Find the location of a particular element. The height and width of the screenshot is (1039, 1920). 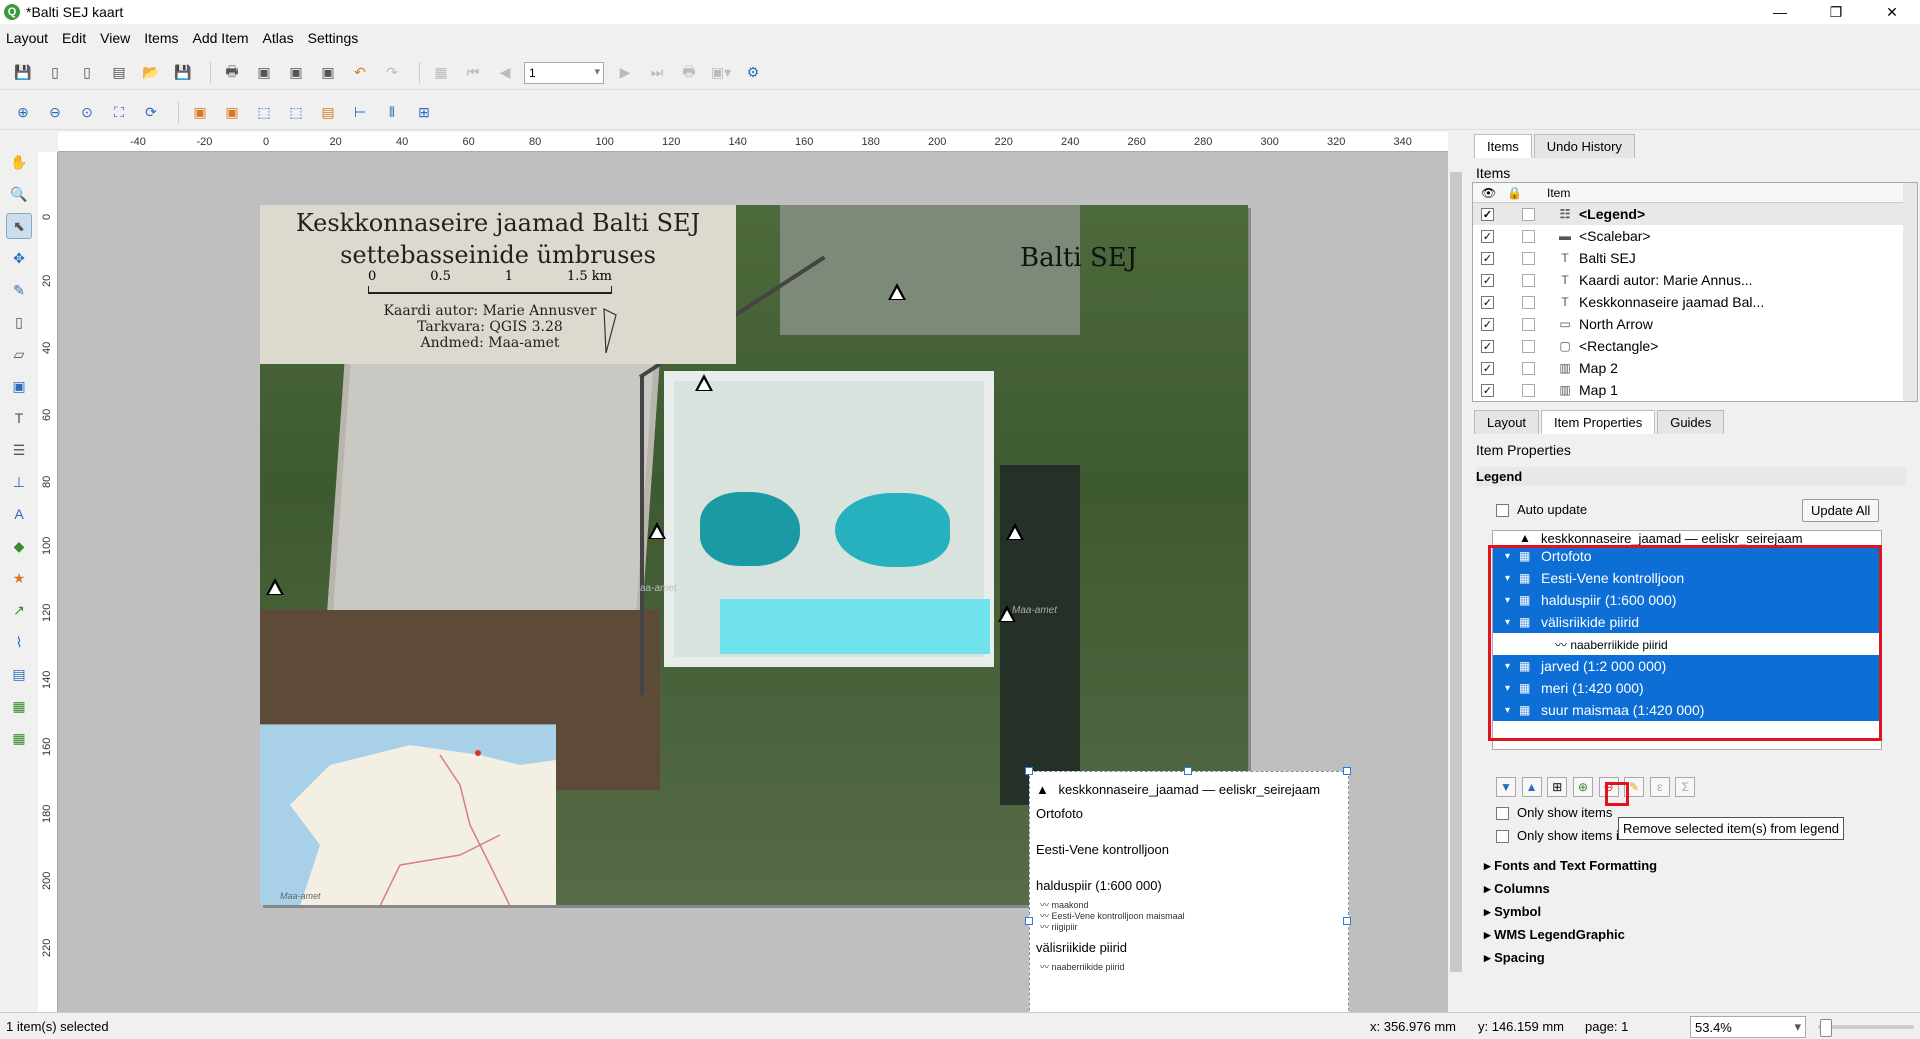

zoom-out-icon: ⊖ is located at coordinates (55, 113).